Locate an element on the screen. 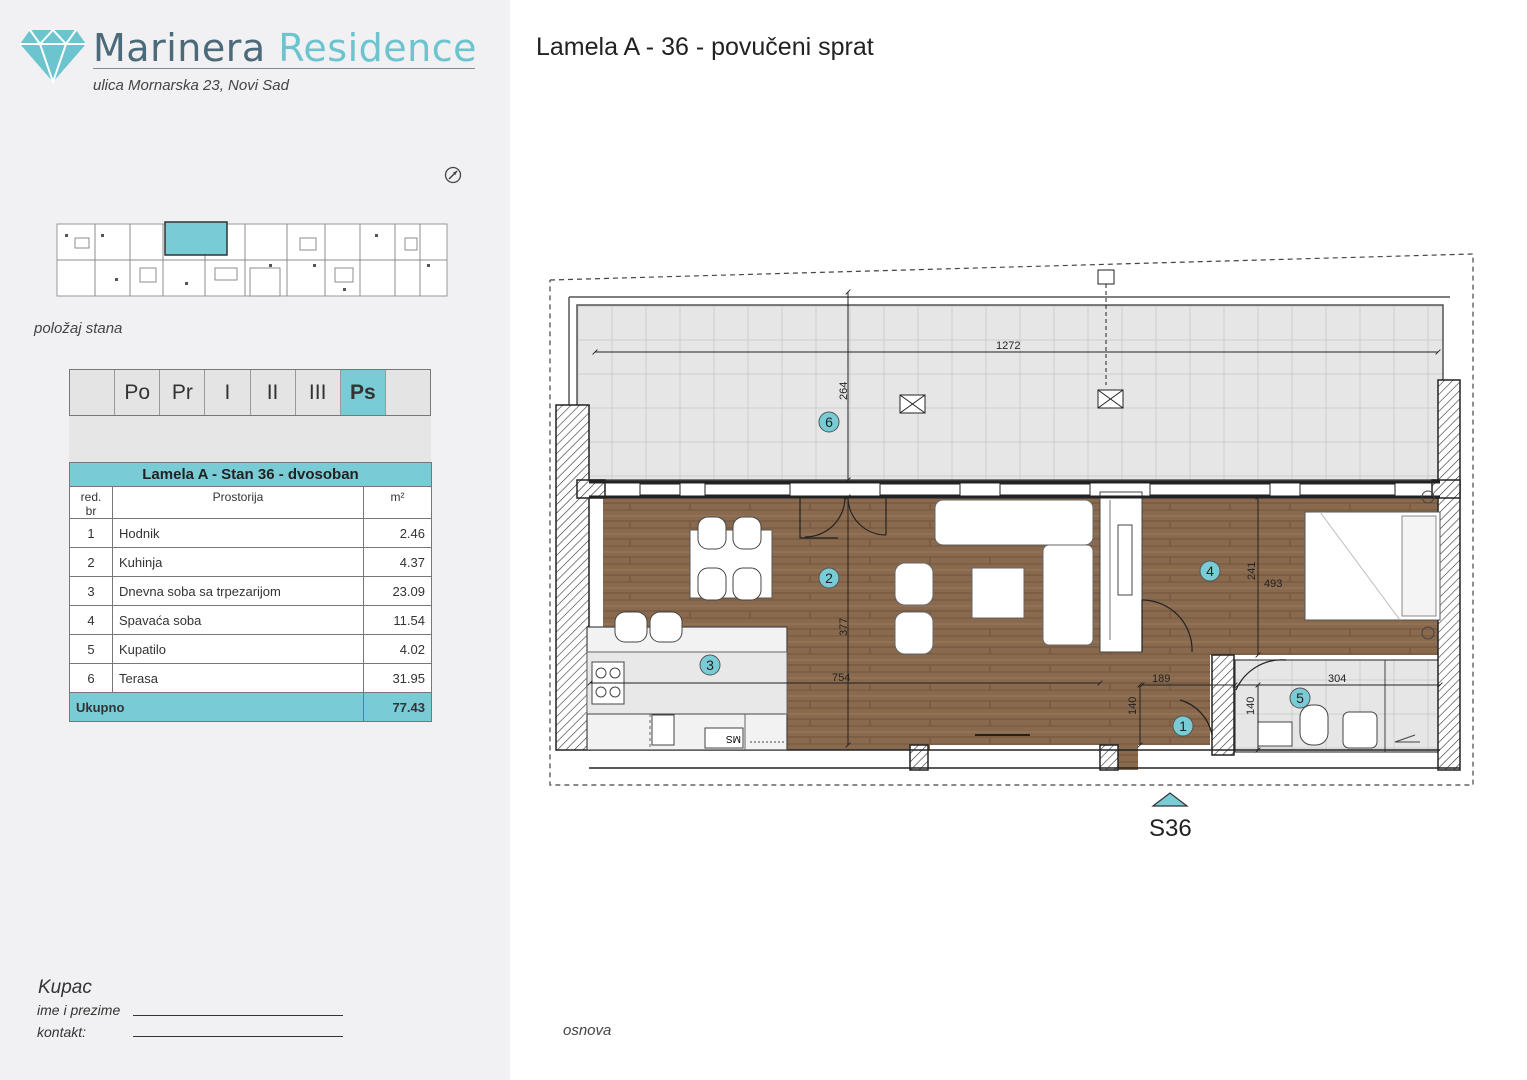 The height and width of the screenshot is (1080, 1527). room-marker-4: 4 is located at coordinates (1210, 571).